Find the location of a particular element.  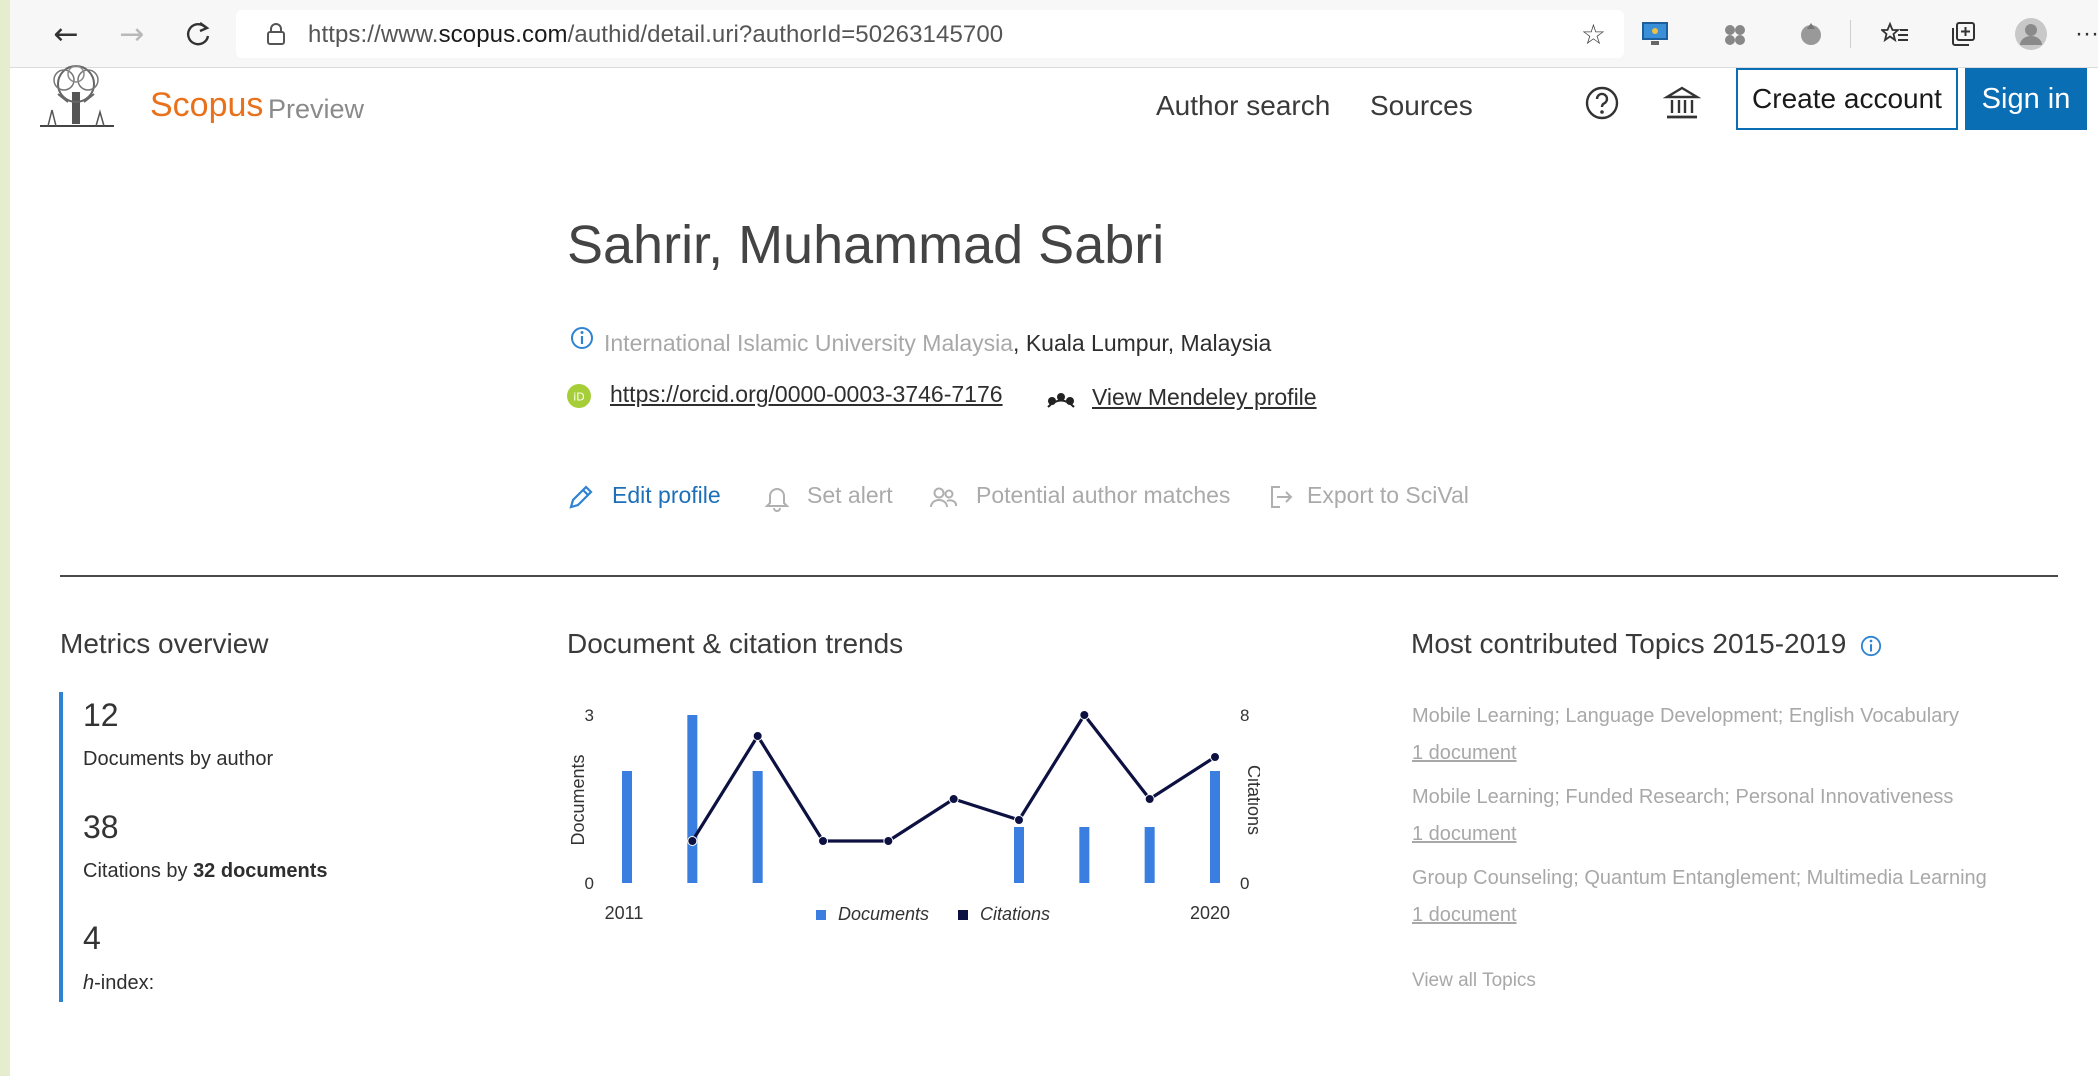

author-name: Sahrir, Muhammad Sabri is located at coordinates (866, 245).